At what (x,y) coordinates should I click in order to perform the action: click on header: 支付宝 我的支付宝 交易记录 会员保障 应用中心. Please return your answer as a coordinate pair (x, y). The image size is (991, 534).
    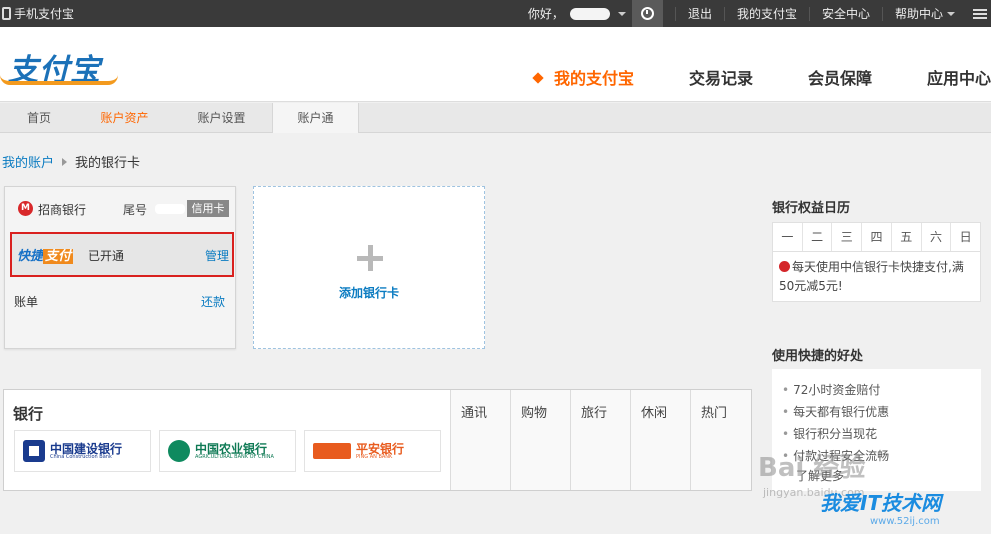
    Looking at the image, I should click on (495, 64).